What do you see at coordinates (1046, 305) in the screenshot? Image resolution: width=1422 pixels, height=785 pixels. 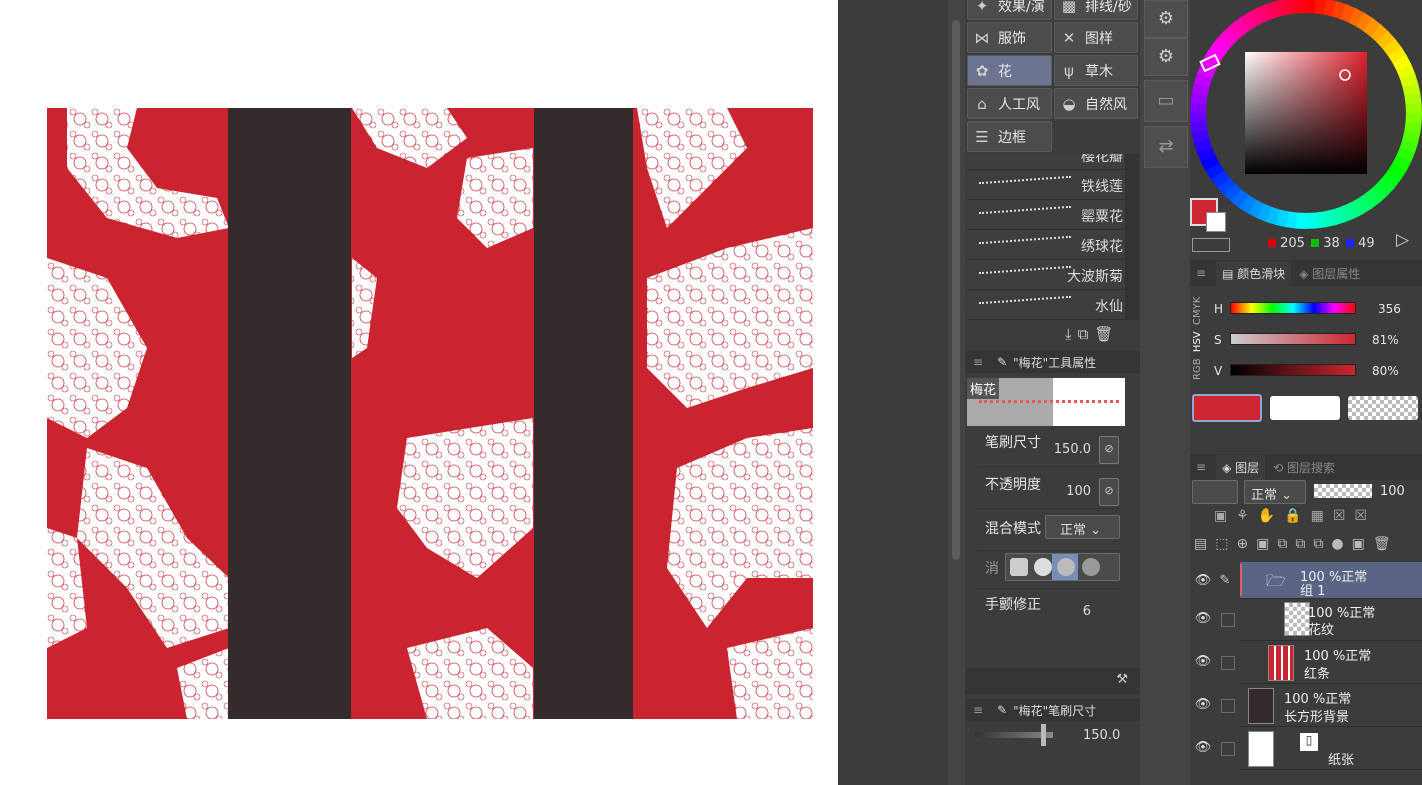 I see `brush-item: 水仙` at bounding box center [1046, 305].